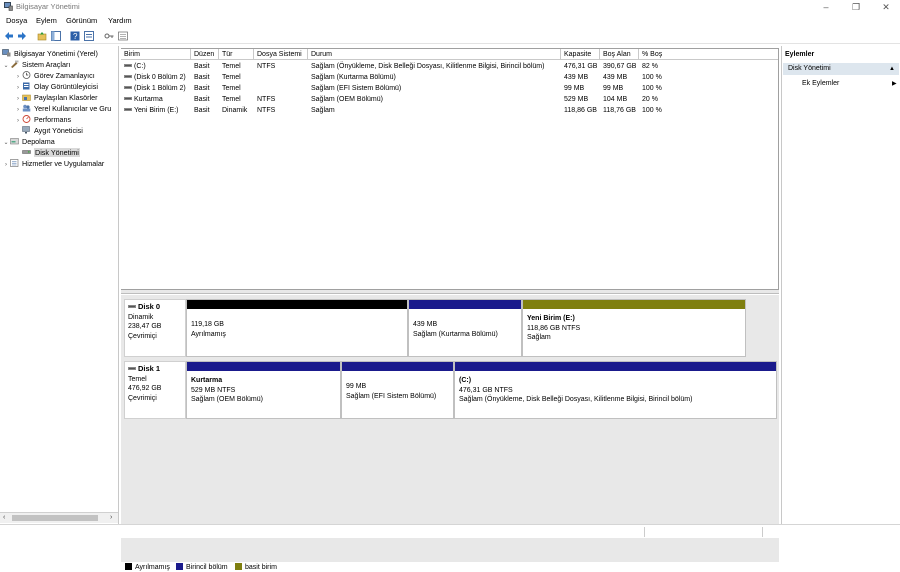 The image size is (900, 572). I want to click on users-icon, so click(26, 108).